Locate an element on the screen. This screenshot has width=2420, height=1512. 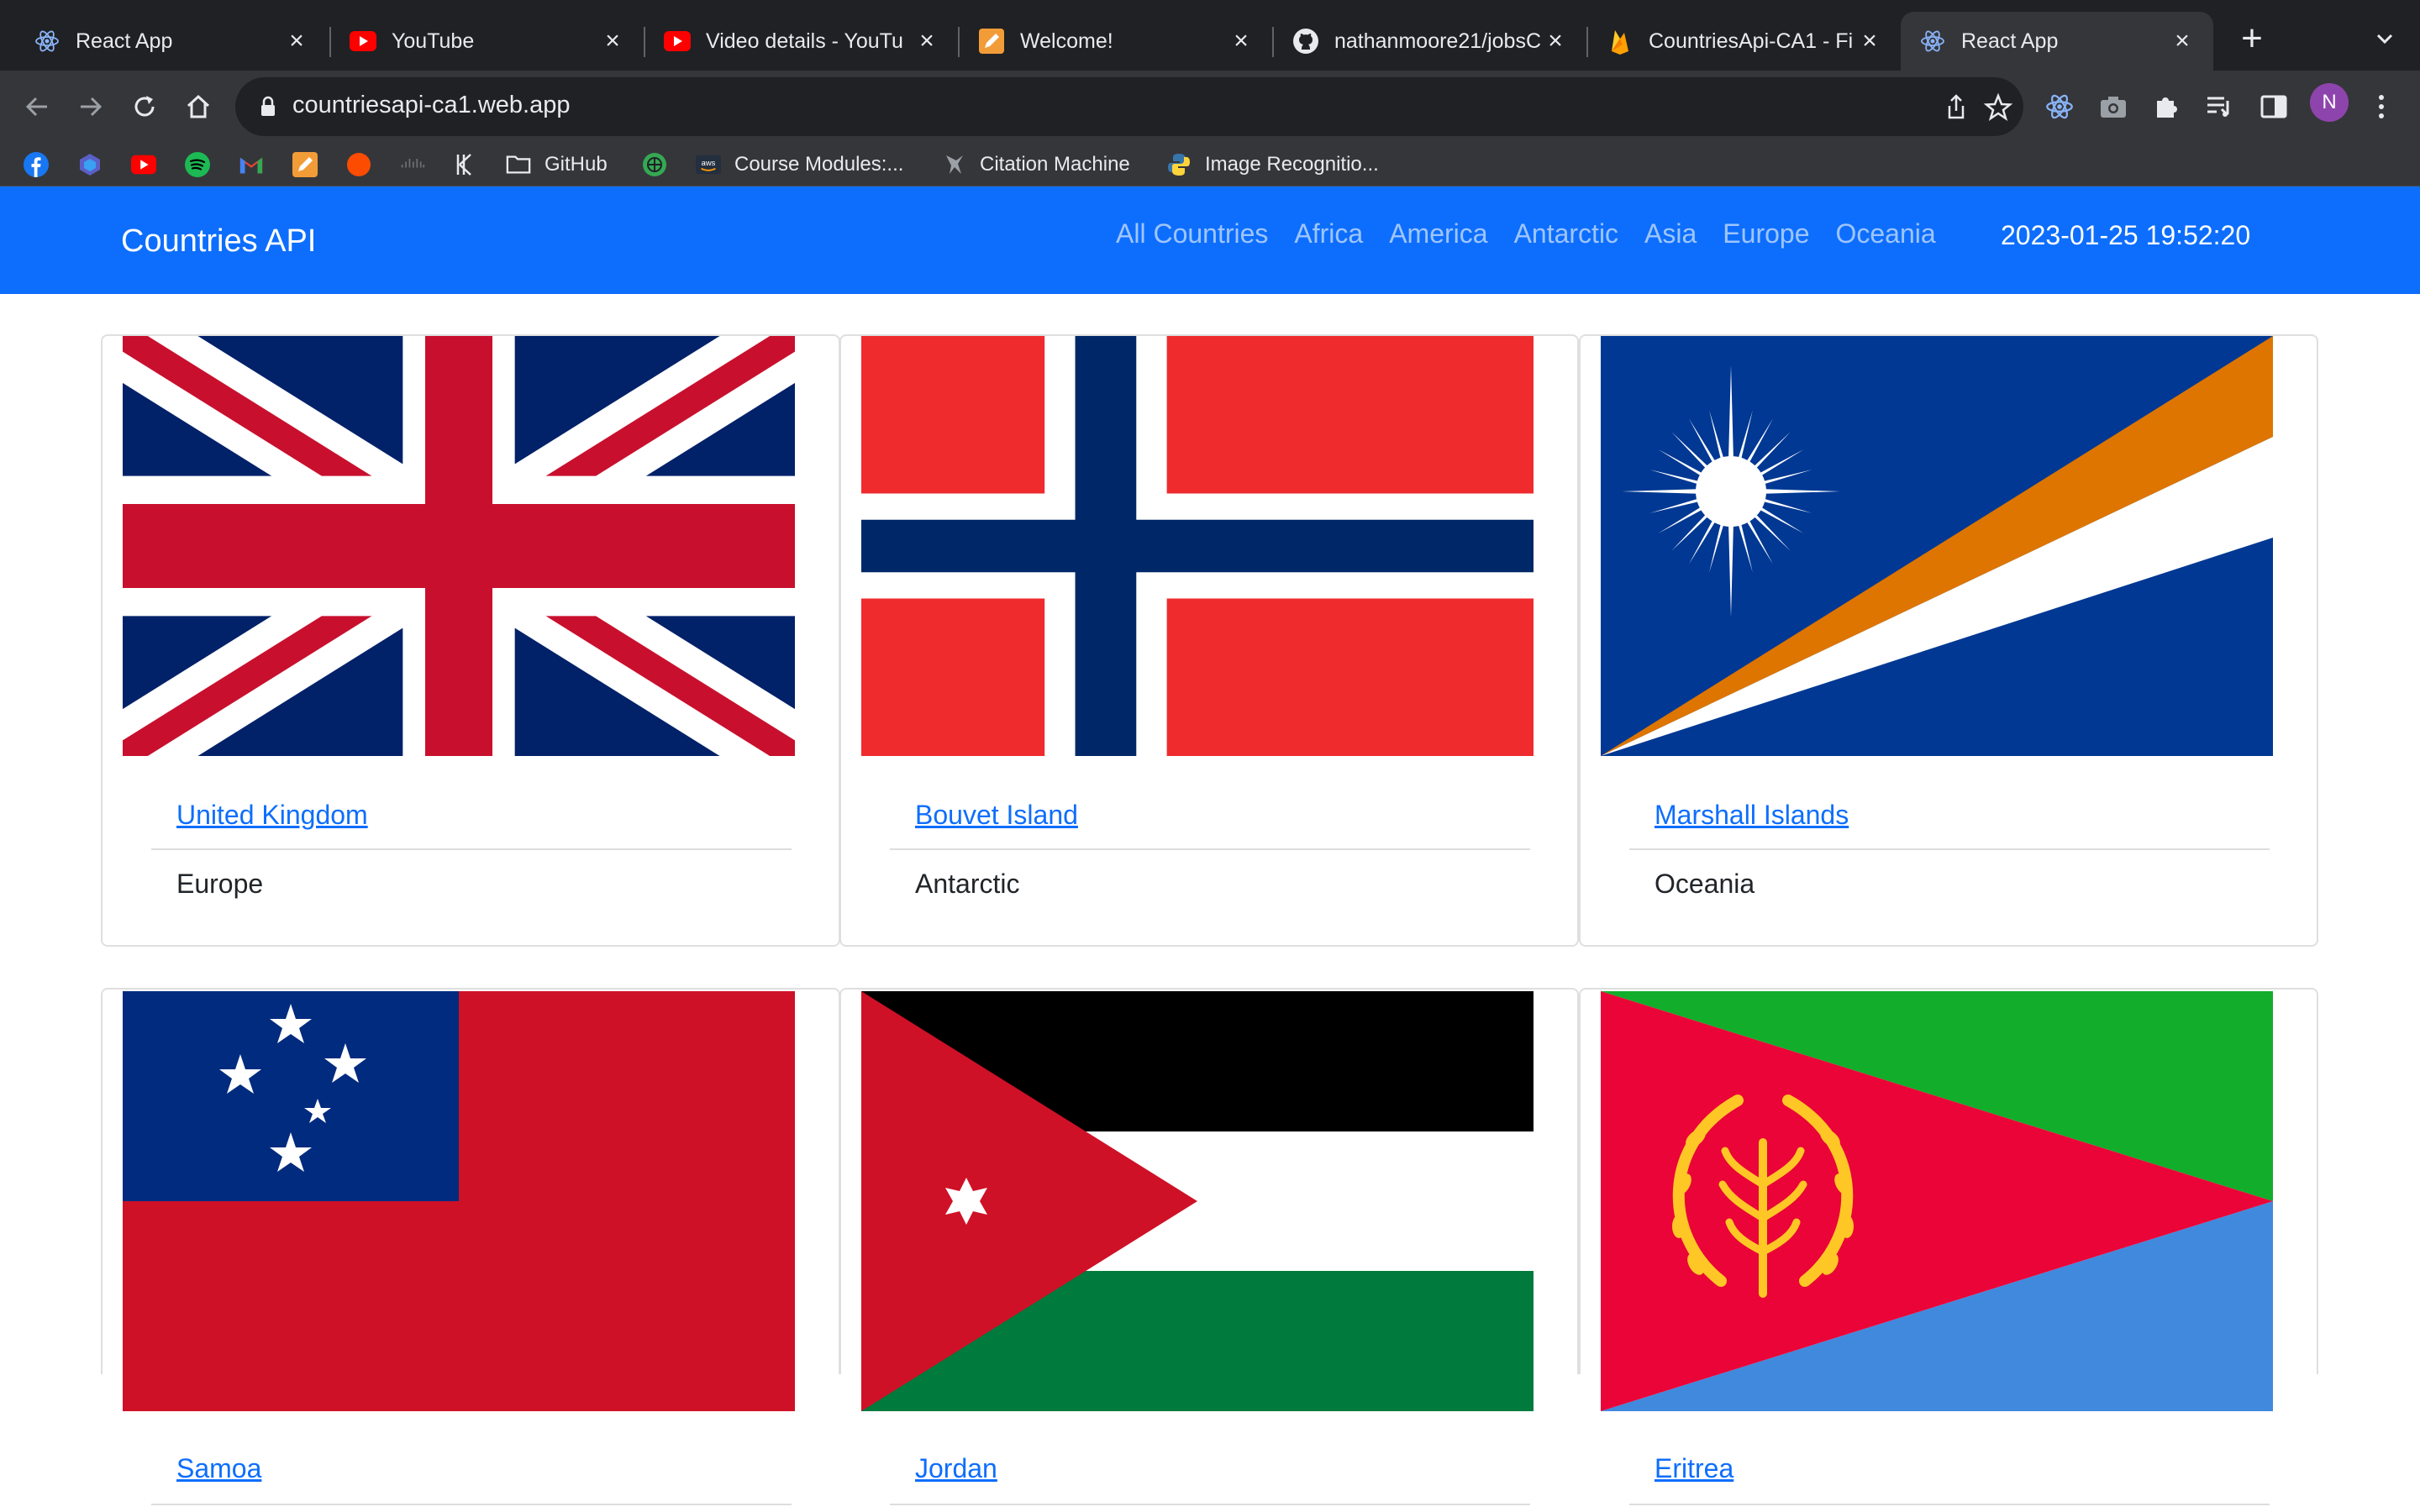
back-button is located at coordinates (37, 107).